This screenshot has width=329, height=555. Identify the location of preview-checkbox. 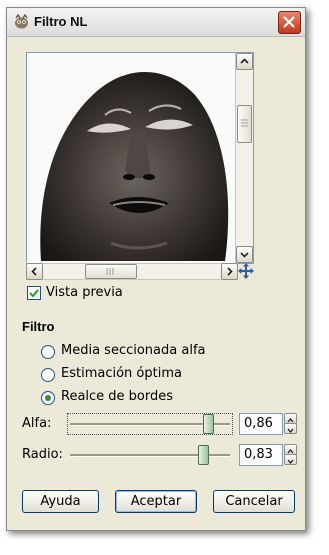
(34, 293).